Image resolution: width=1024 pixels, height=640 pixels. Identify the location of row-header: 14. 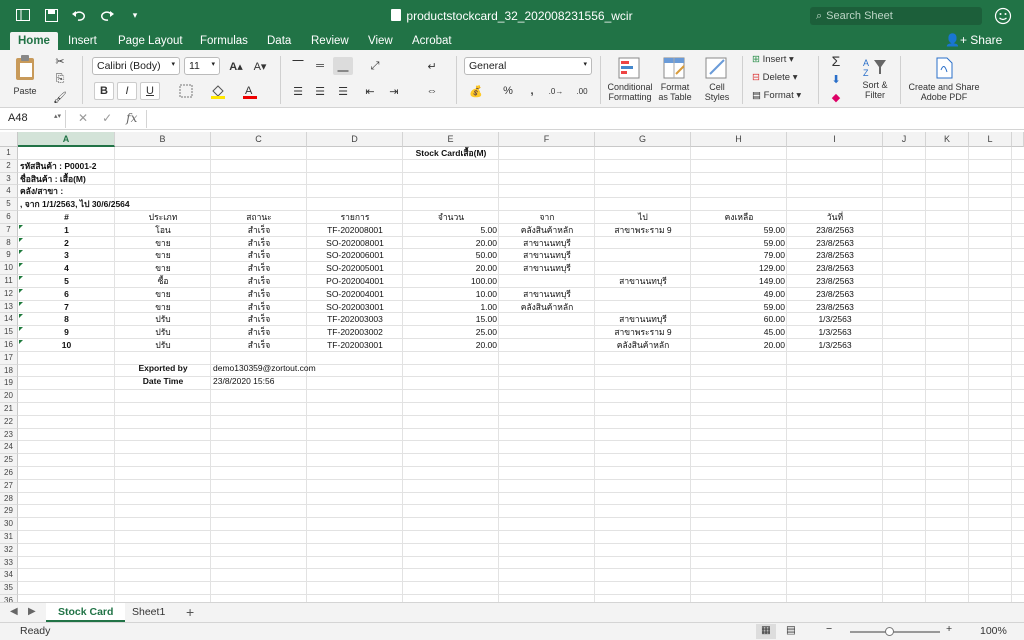
(9, 320).